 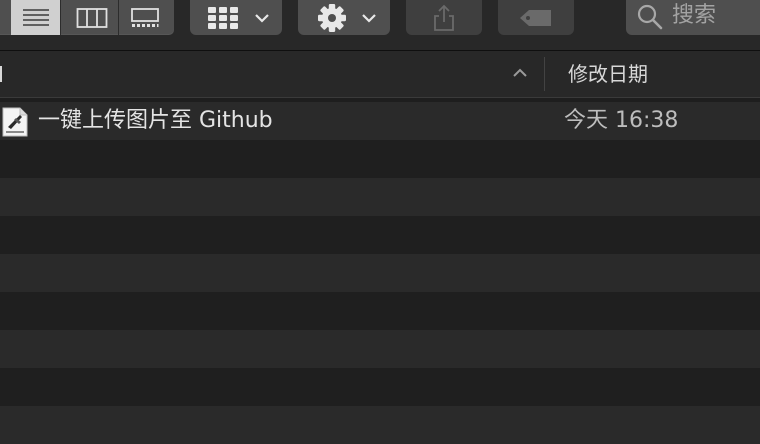 I want to click on view-mode-control, so click(x=87, y=17).